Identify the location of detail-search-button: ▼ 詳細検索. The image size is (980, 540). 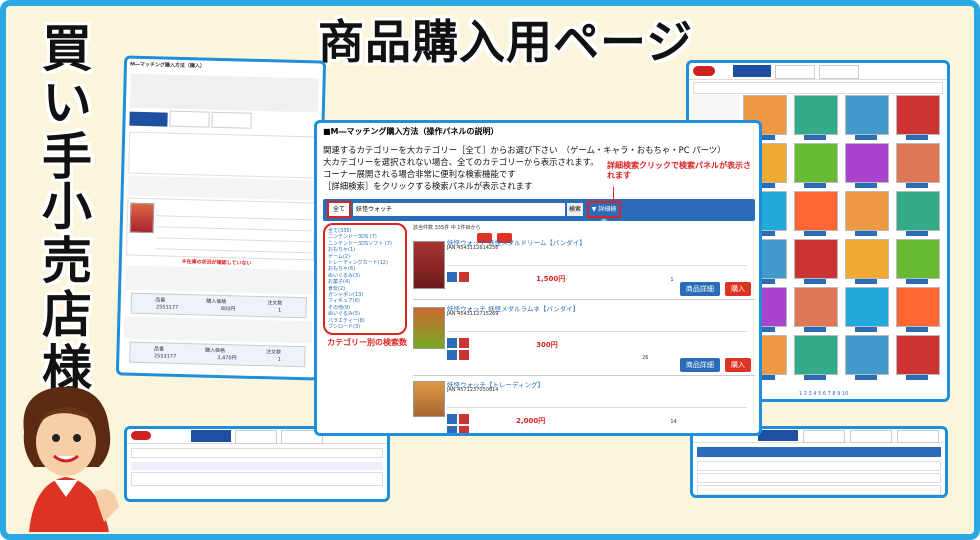
(604, 213).